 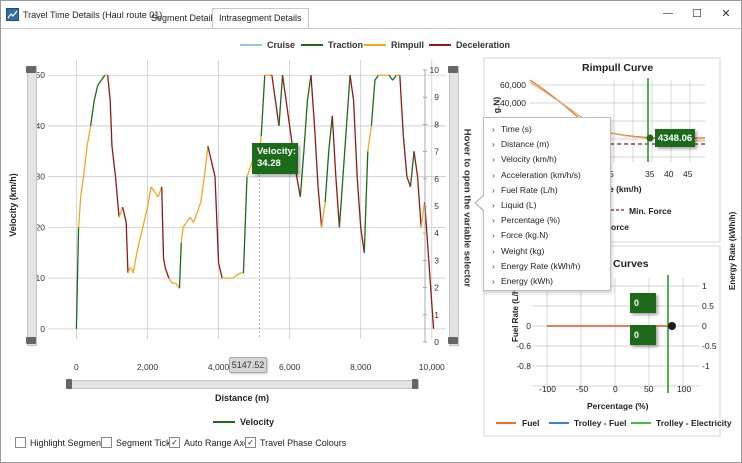 I want to click on velocity-swatch, so click(x=224, y=422).